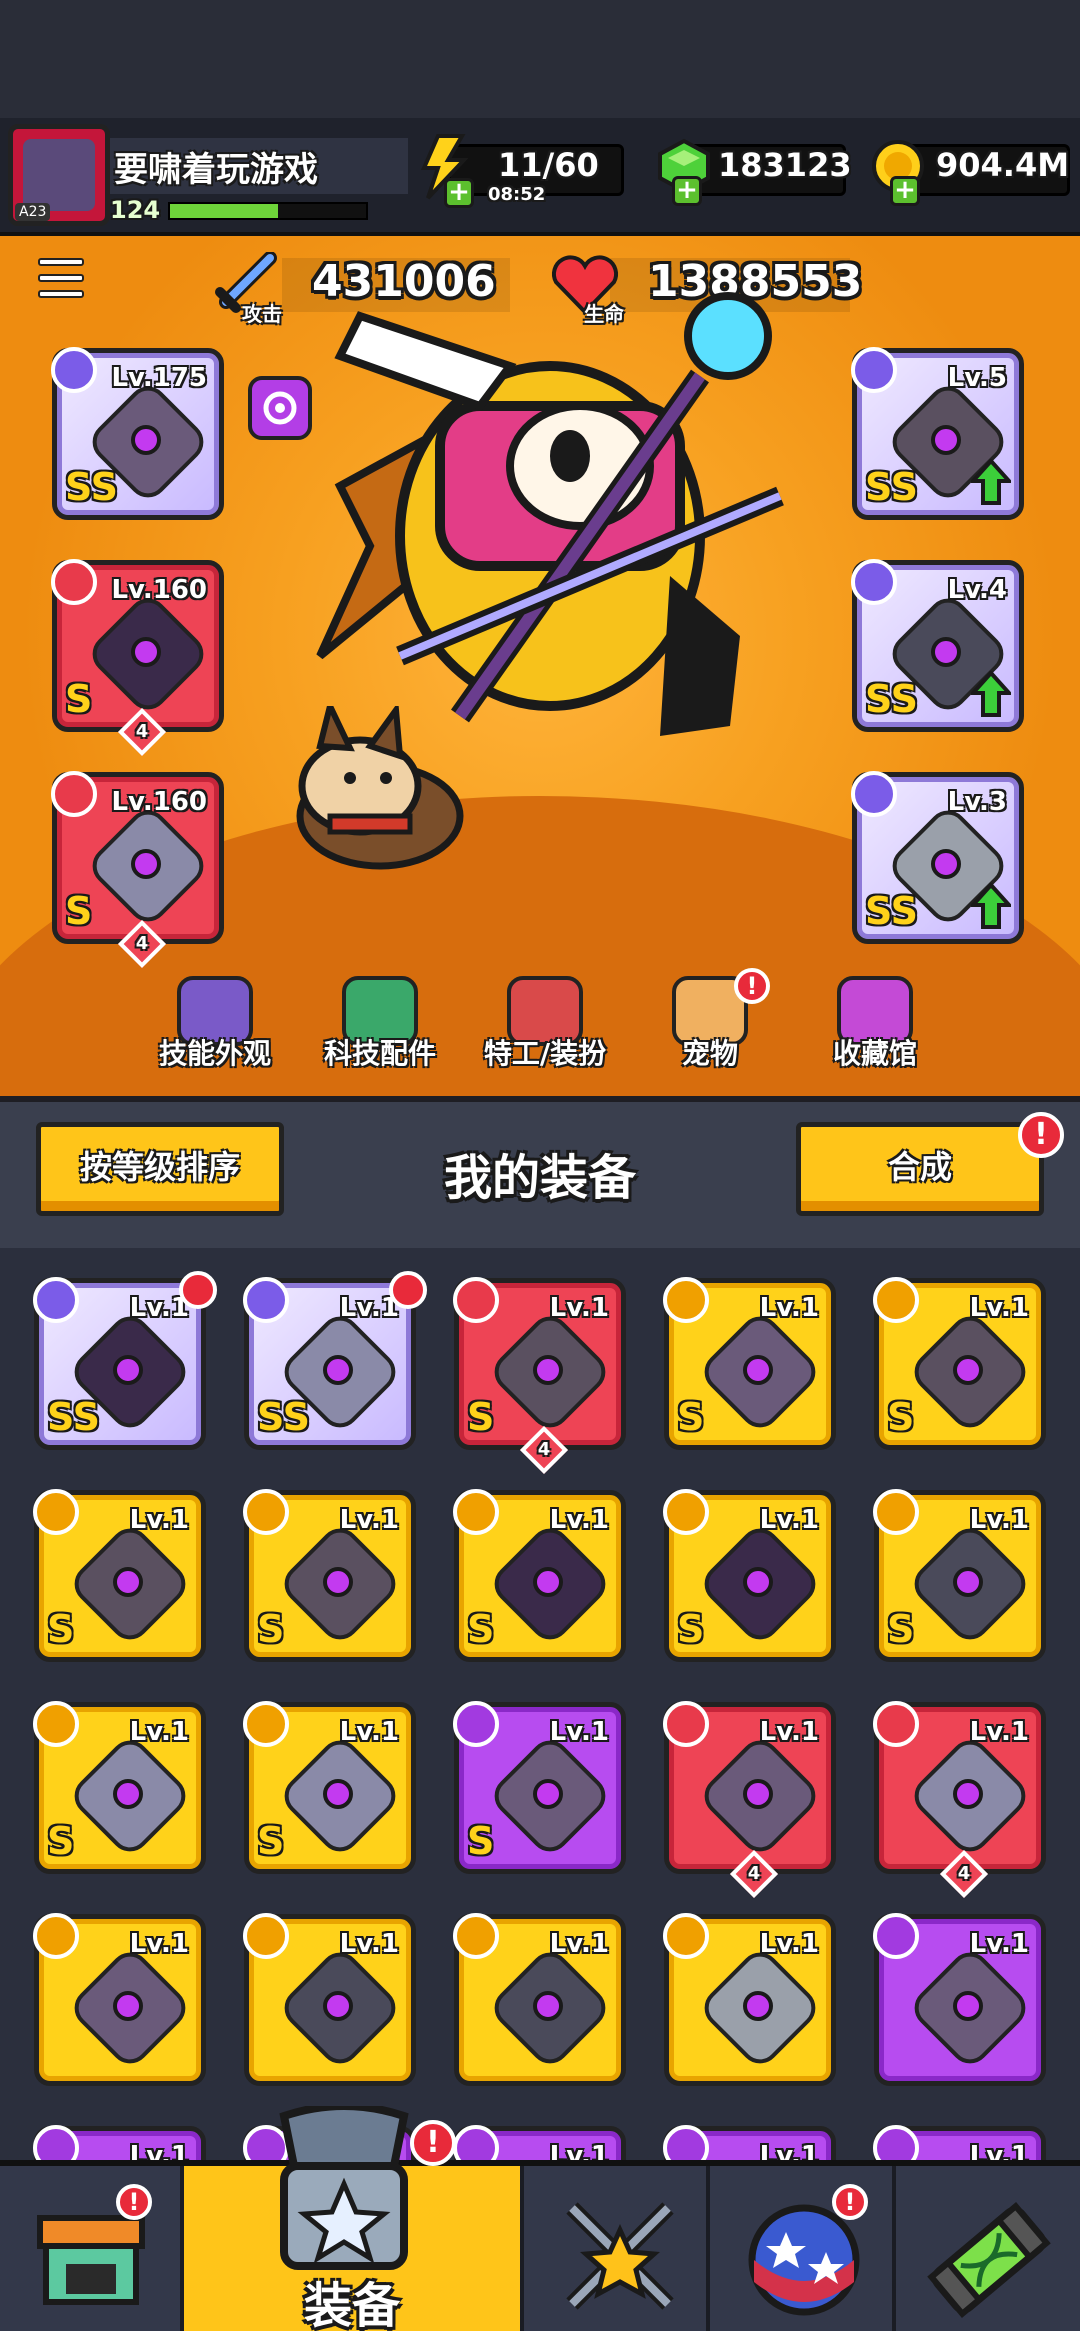 The height and width of the screenshot is (2331, 1080). I want to click on upgrade-arrow-icon, so click(991, 482).